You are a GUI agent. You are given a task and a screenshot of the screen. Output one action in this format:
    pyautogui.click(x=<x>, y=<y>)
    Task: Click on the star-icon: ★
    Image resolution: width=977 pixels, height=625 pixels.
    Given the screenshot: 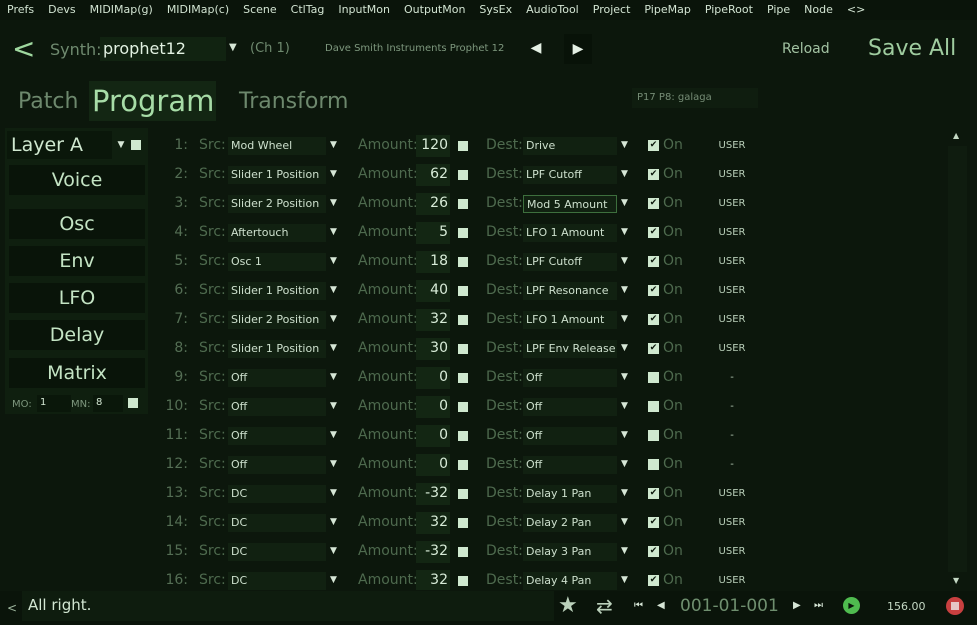 What is the action you would take?
    pyautogui.click(x=568, y=605)
    